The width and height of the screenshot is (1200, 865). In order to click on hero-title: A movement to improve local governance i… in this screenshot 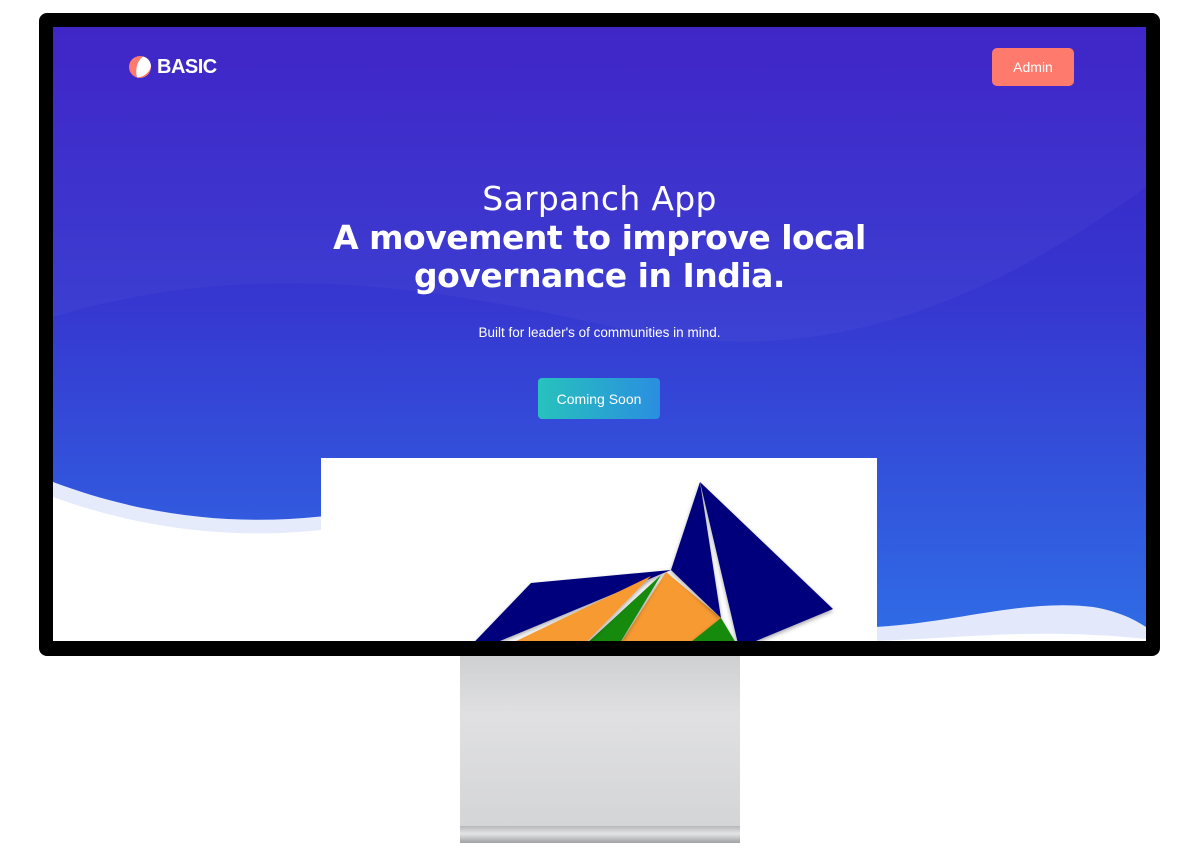, I will do `click(599, 256)`.